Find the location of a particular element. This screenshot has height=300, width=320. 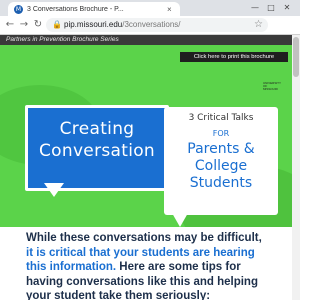

hero-title: Creating Conversation is located at coordinates (97, 140).